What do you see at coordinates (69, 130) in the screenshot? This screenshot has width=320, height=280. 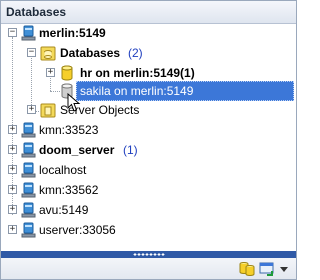 I see `tree-node-label: kmn:33523` at bounding box center [69, 130].